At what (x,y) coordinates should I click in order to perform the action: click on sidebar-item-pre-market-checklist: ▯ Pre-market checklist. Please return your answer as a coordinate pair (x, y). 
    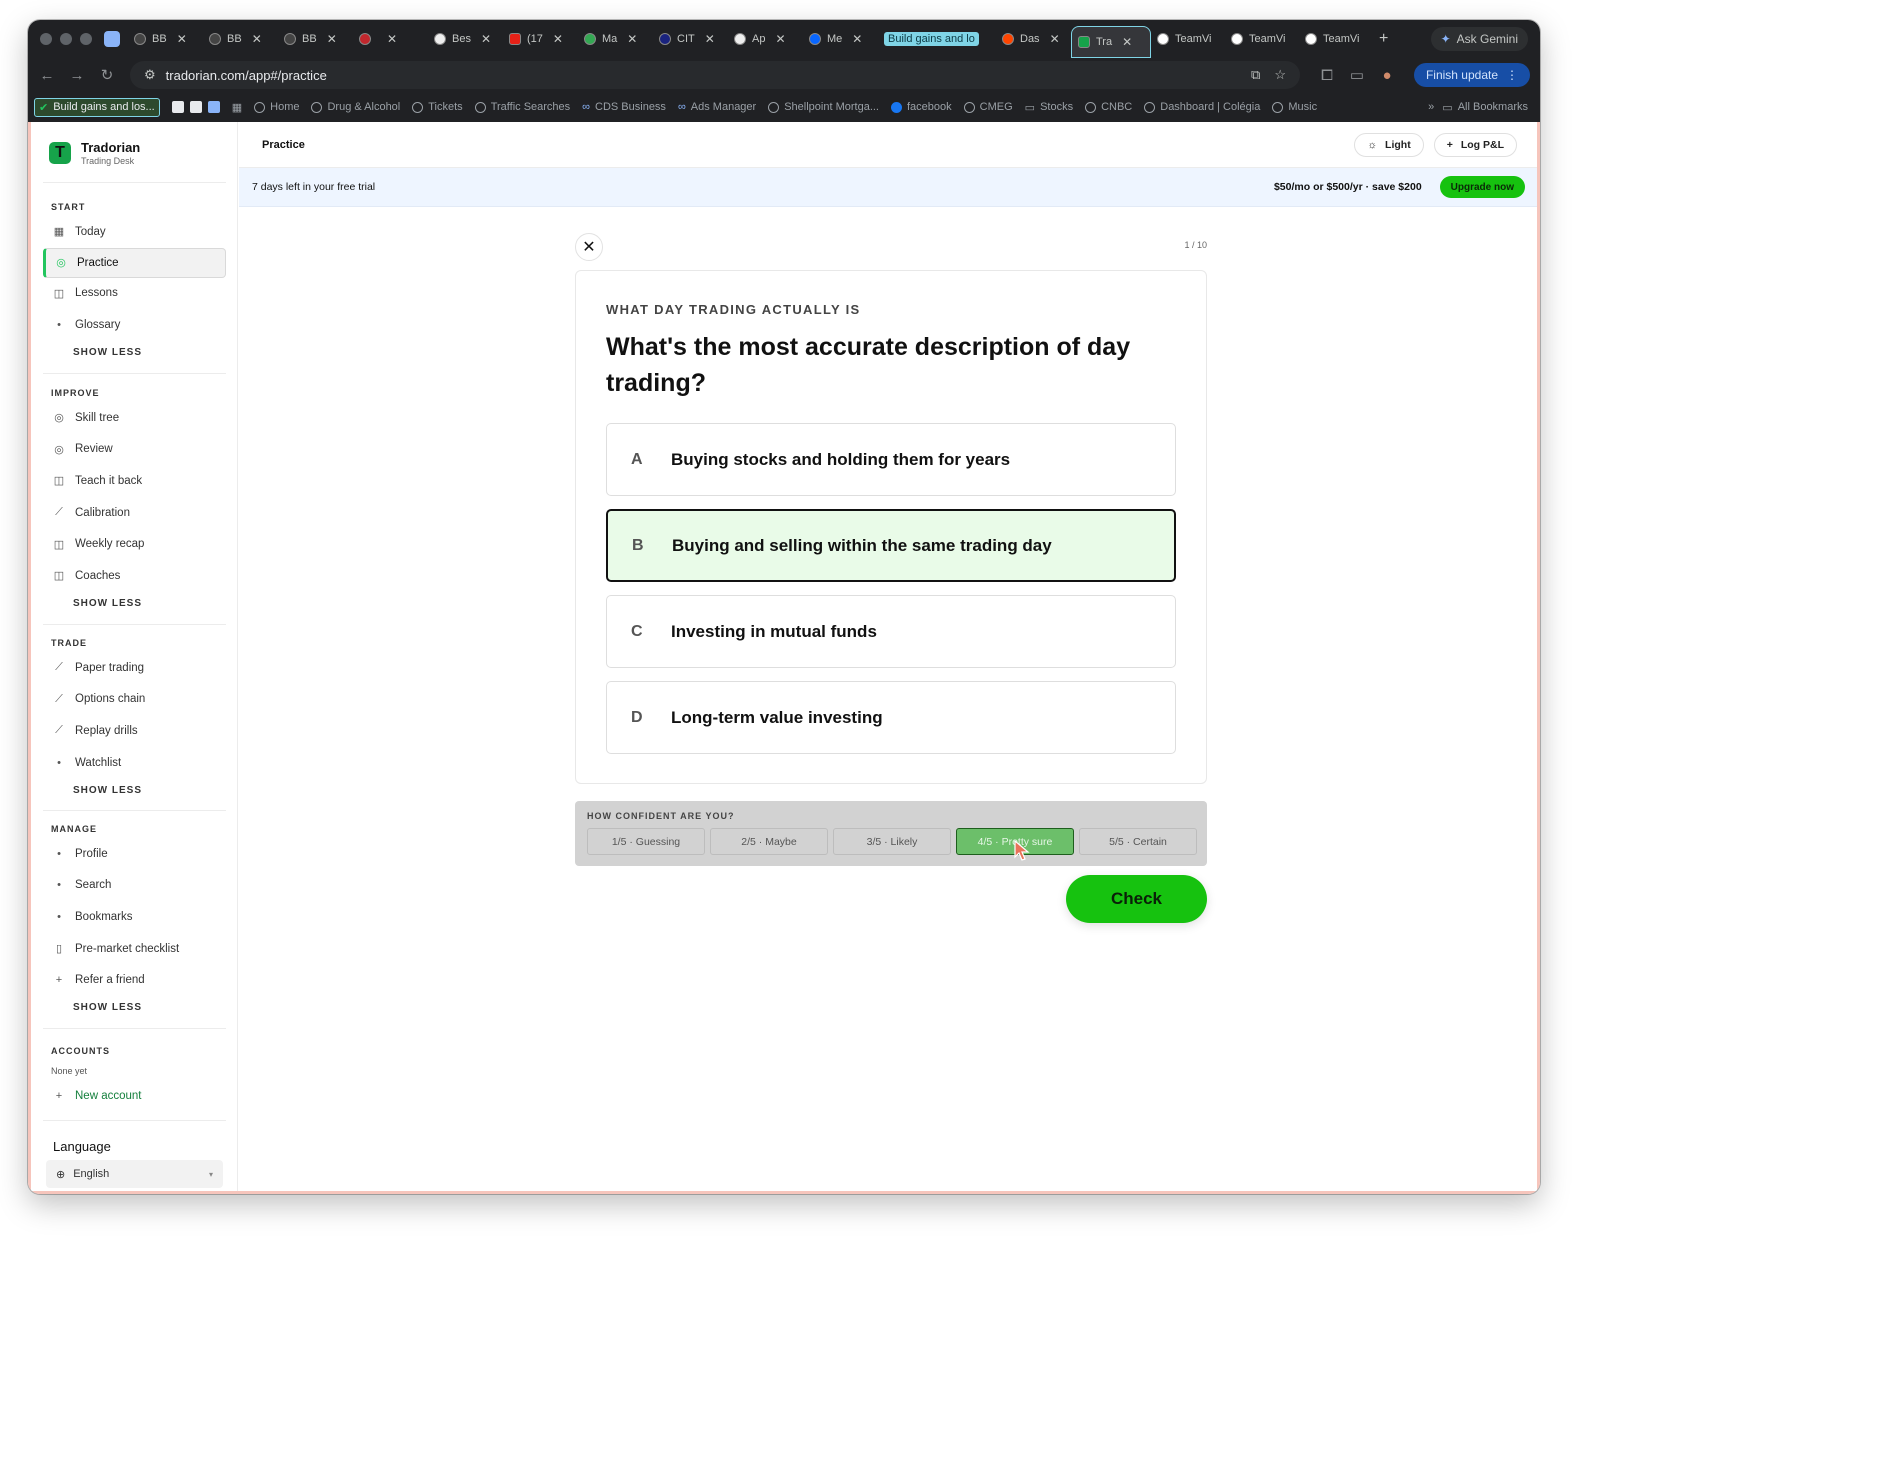
    Looking at the image, I should click on (134, 949).